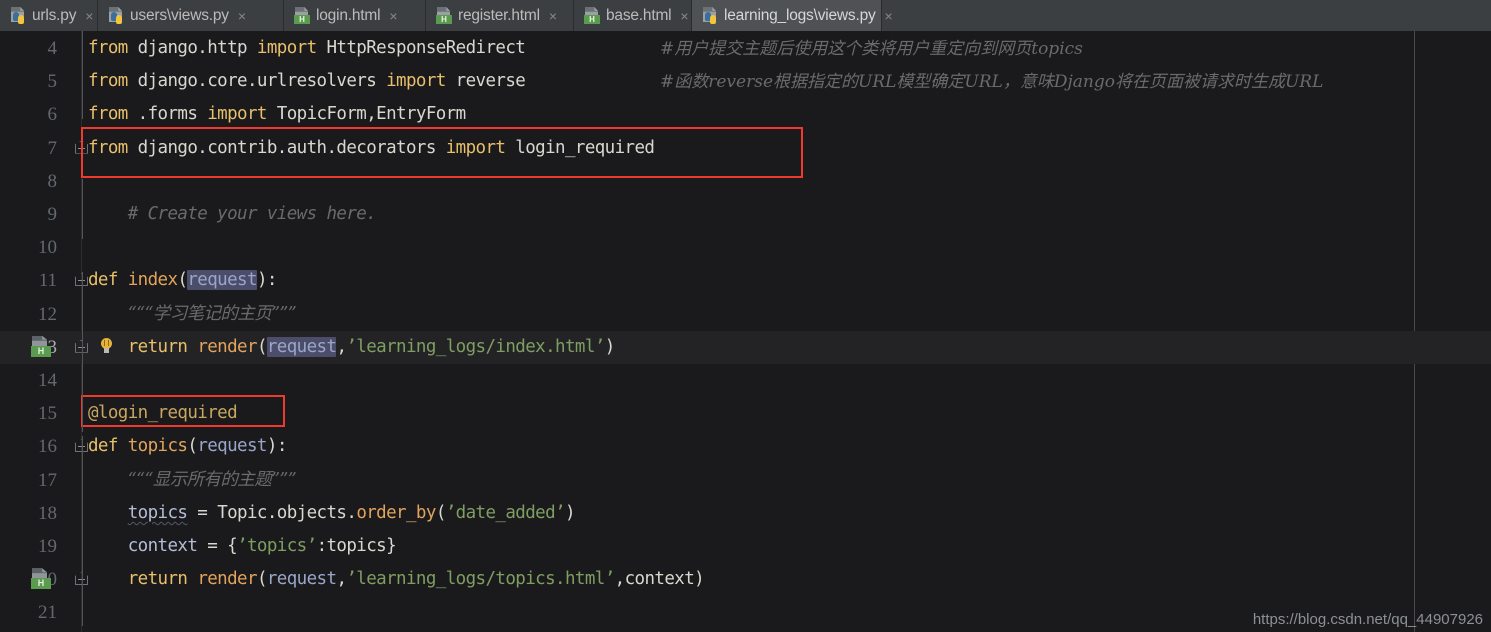 Image resolution: width=1491 pixels, height=632 pixels. What do you see at coordinates (654, 579) in the screenshot?
I see `code-token: ,context` at bounding box center [654, 579].